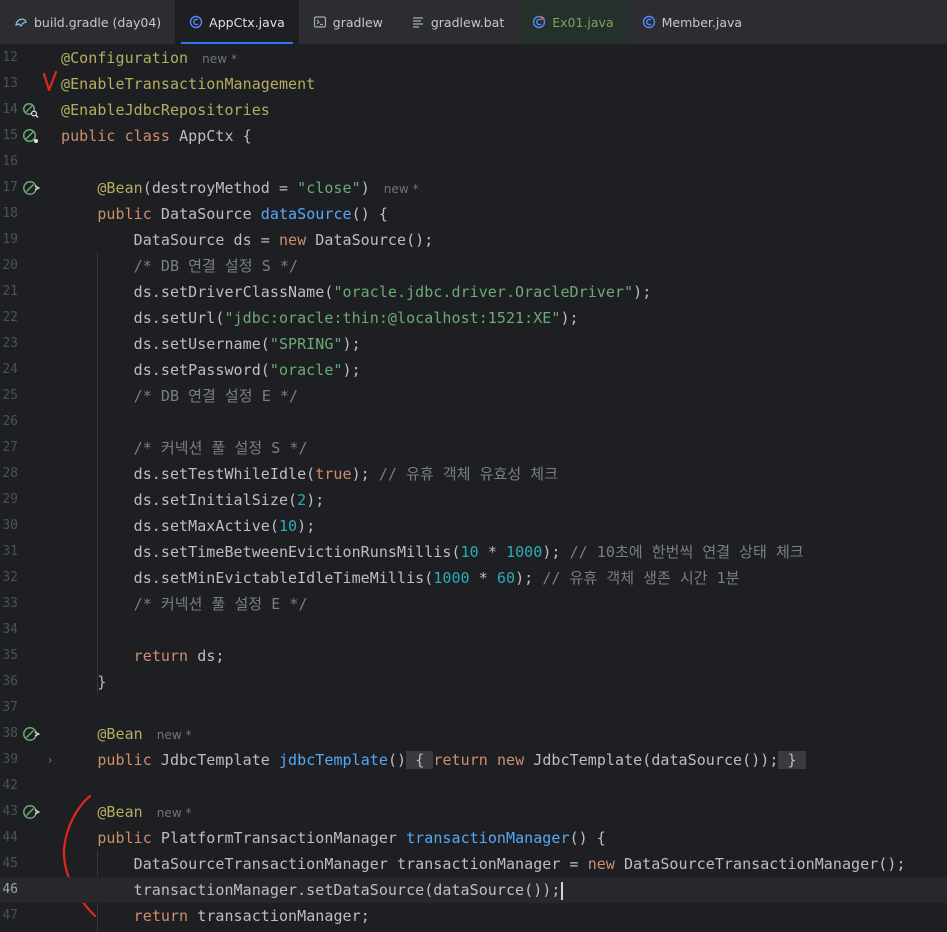 The width and height of the screenshot is (947, 932). What do you see at coordinates (473, 682) in the screenshot?
I see `code-line: 36 }` at bounding box center [473, 682].